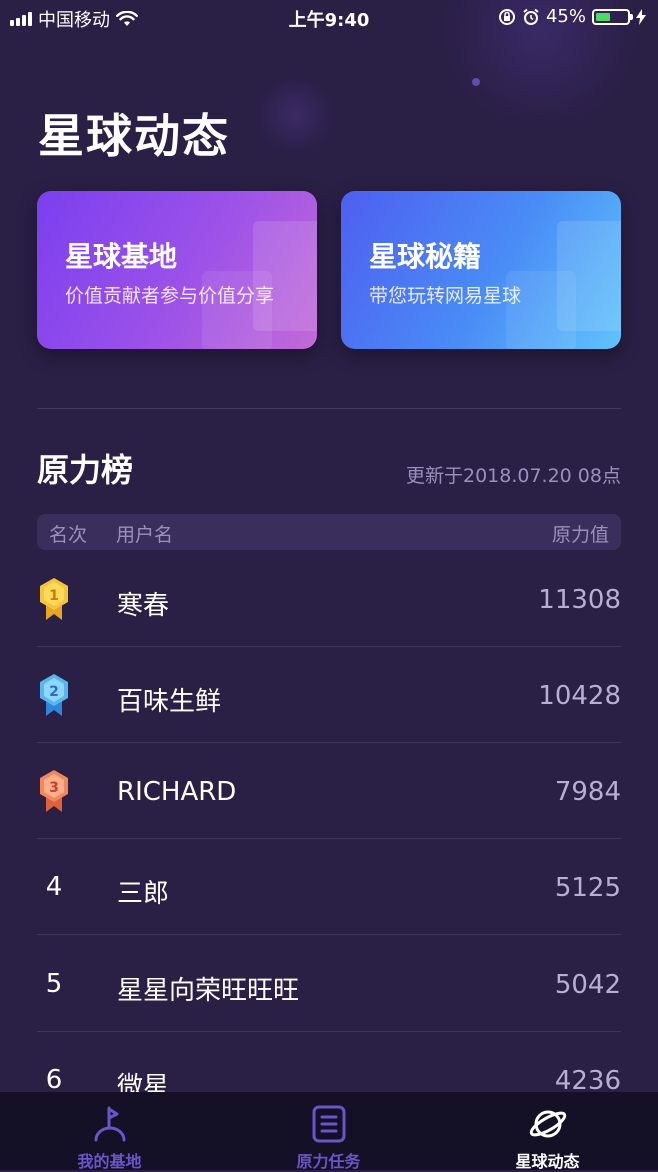 This screenshot has height=1172, width=658. What do you see at coordinates (547, 1161) in the screenshot?
I see `tab-label: 星球动态` at bounding box center [547, 1161].